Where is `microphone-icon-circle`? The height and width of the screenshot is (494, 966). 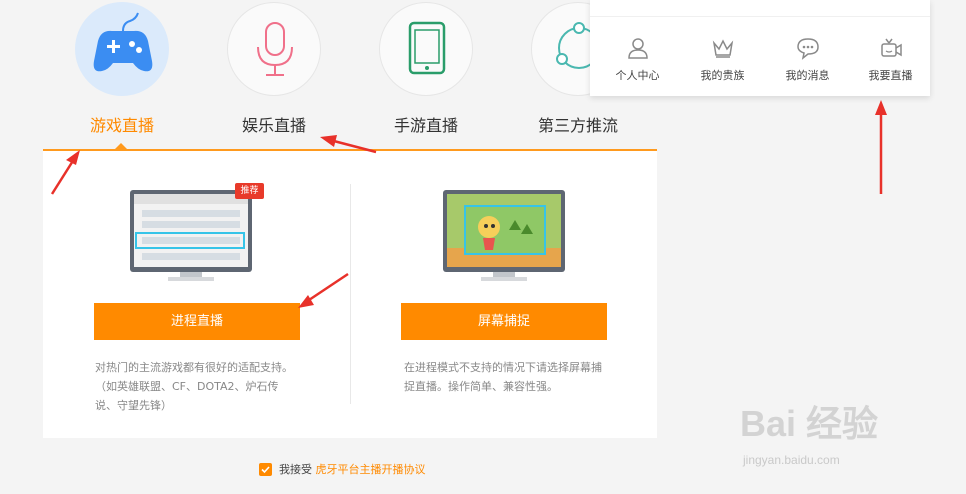
microphone-icon-circle is located at coordinates (274, 49).